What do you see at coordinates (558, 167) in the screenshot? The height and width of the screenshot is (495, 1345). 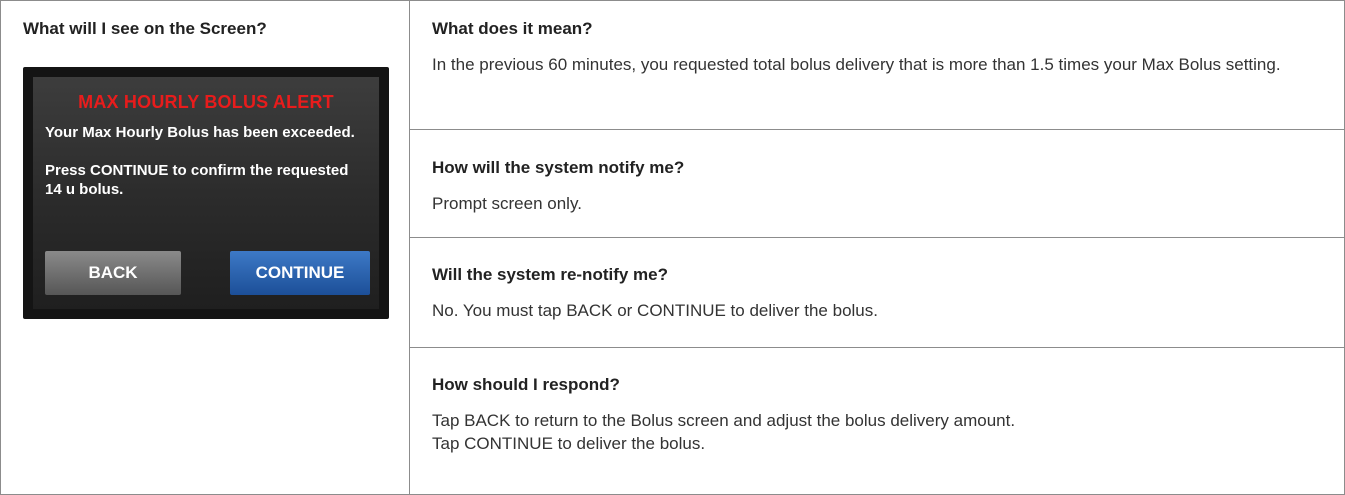 I see `row-heading: How will the system notify me?` at bounding box center [558, 167].